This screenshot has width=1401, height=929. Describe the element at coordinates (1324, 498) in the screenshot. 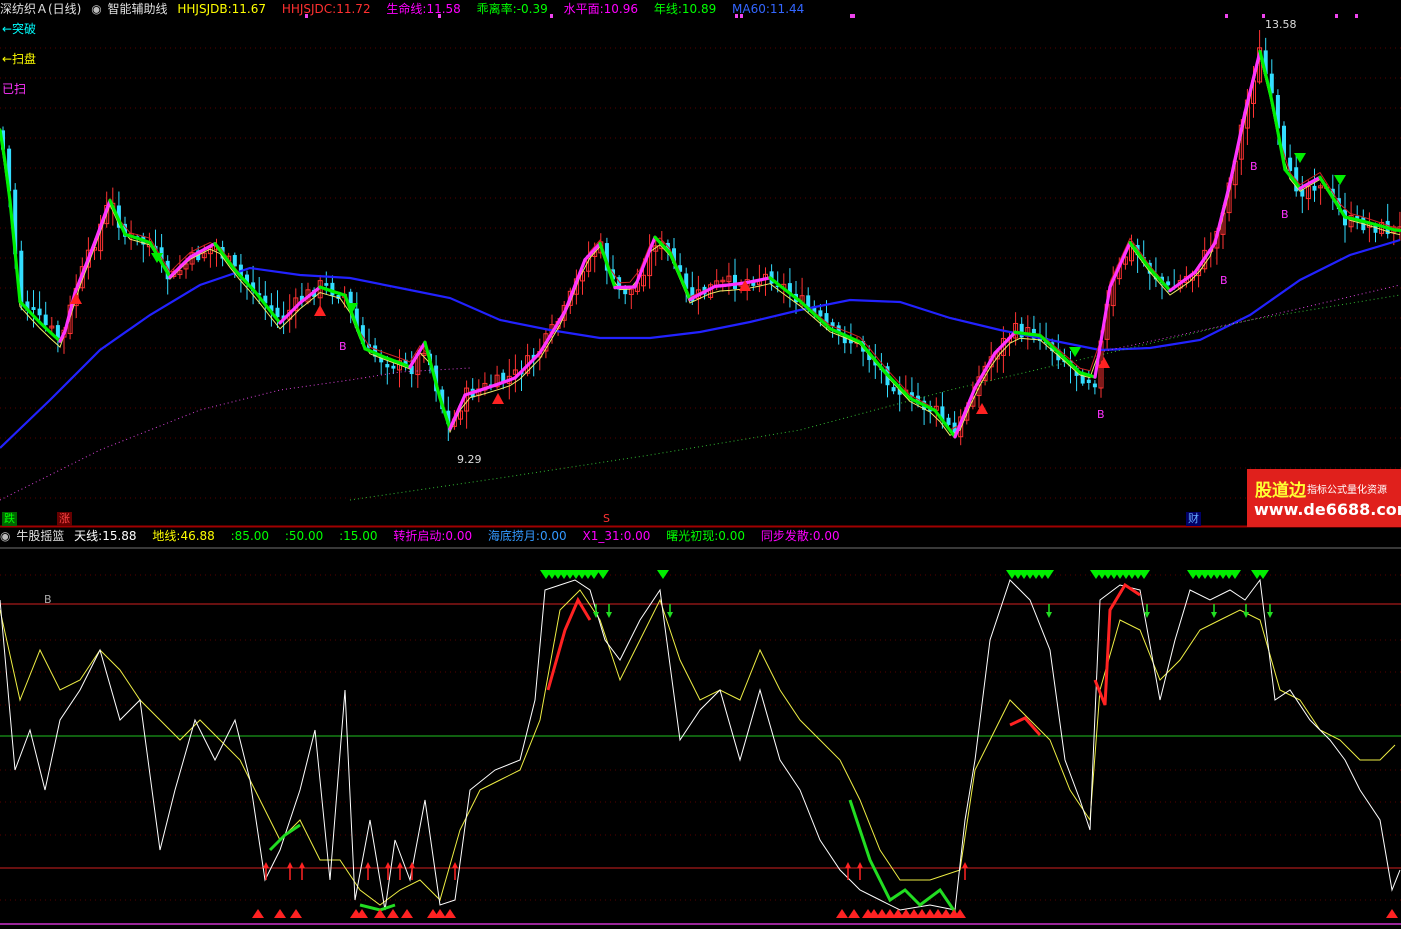

I see `watermark-logo: 股道边 指标公式量化资源 www.de6688.com` at that location.